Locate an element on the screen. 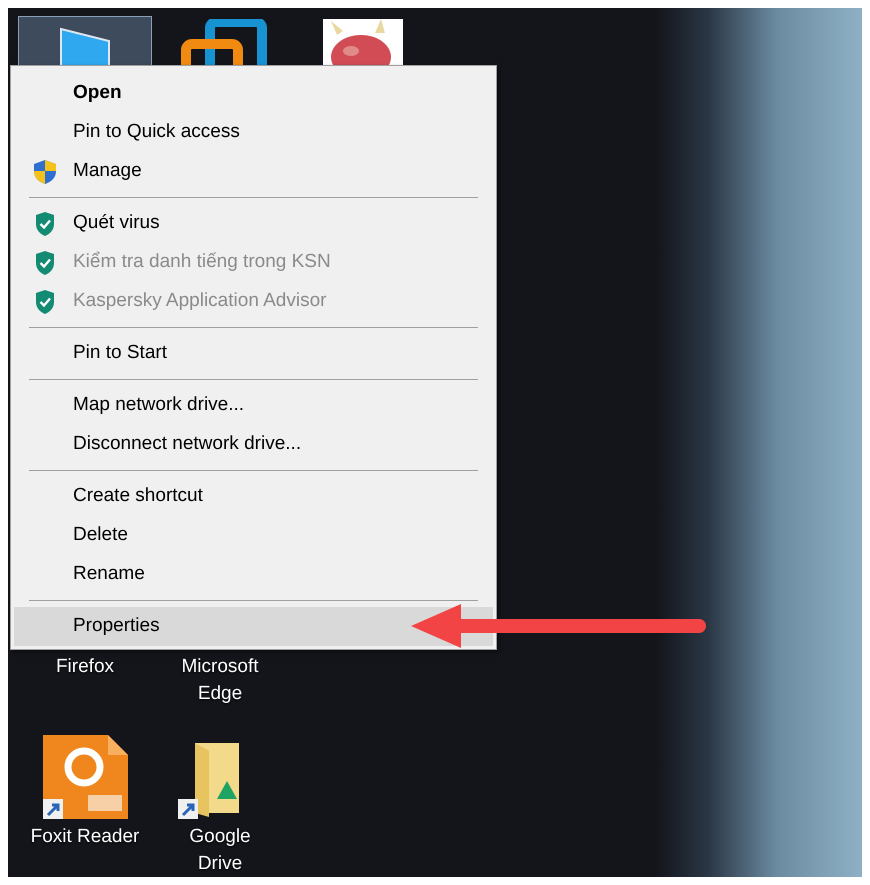 Image resolution: width=870 pixels, height=885 pixels. desktop-icon-label: Microsoft Edge is located at coordinates (220, 680).